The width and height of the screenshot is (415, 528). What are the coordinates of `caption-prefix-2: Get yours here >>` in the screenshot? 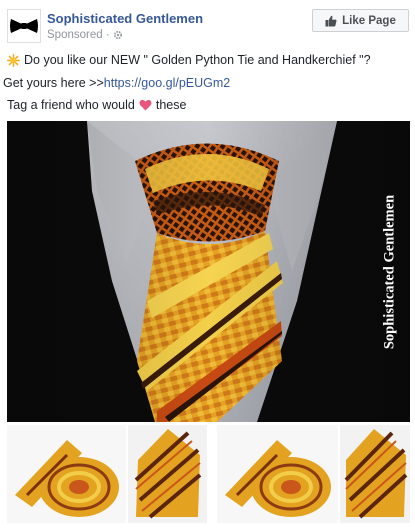 It's located at (53, 83).